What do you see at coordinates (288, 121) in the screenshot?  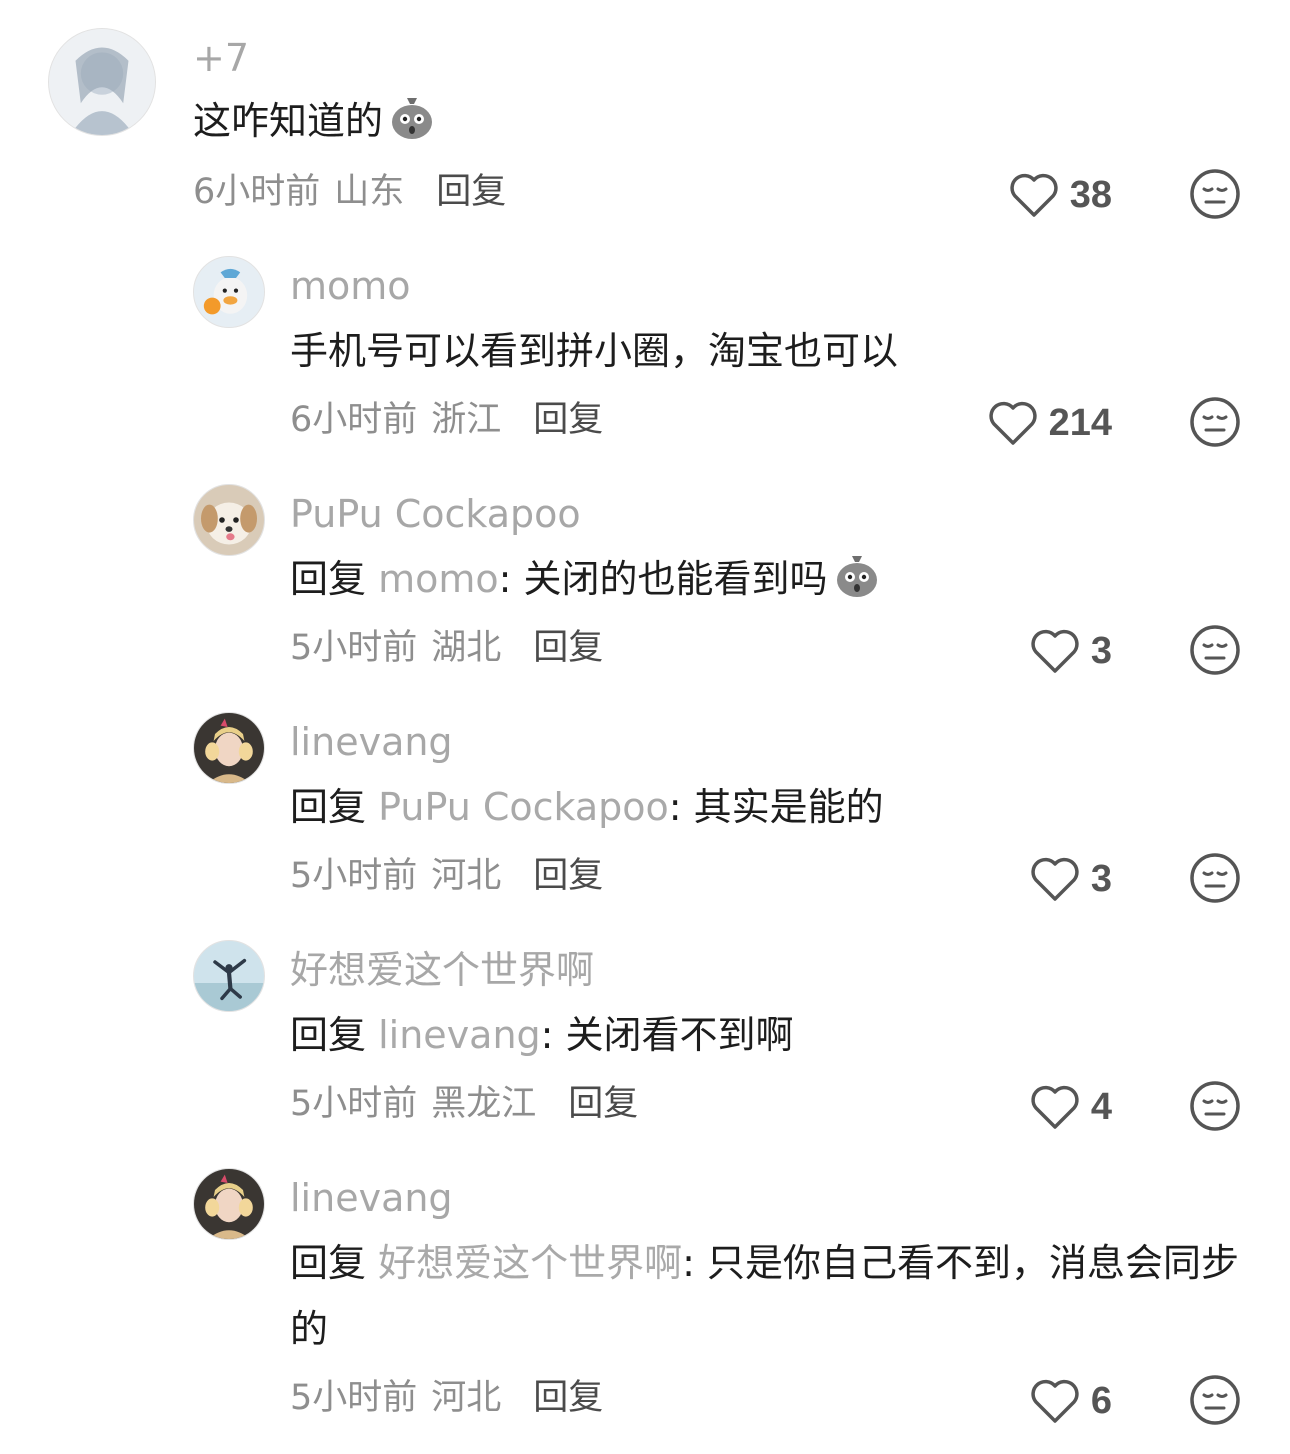 I see `comment-body: 这咋知道的` at bounding box center [288, 121].